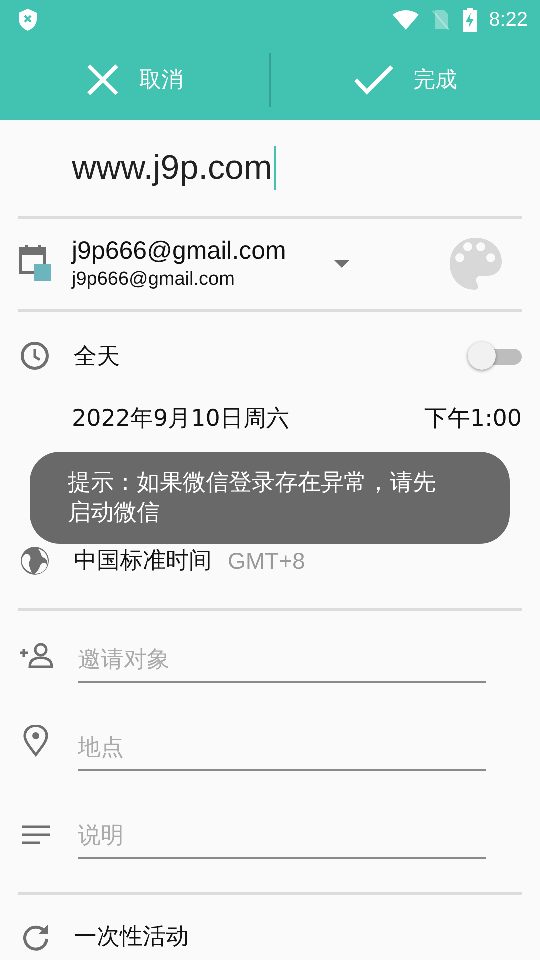 This screenshot has height=960, width=540. I want to click on battery-charging-icon, so click(470, 20).